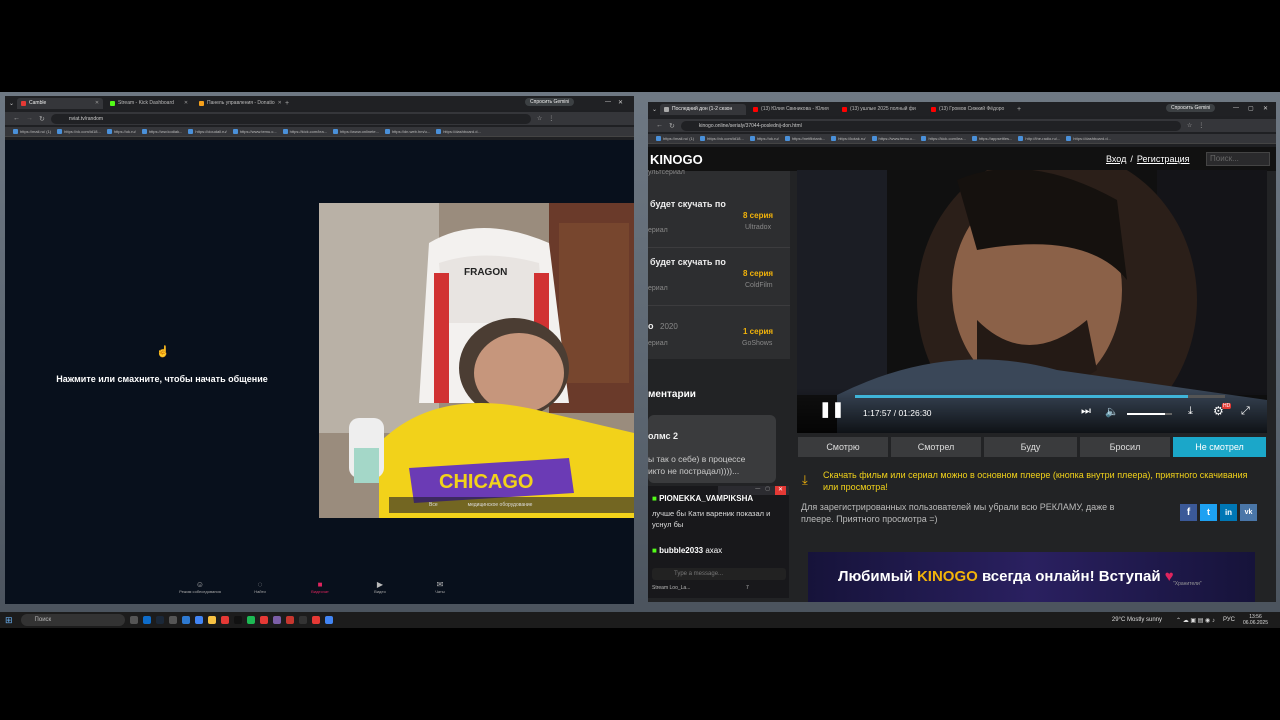  What do you see at coordinates (936, 447) in the screenshot?
I see `status-tab-watched: Смотрел` at bounding box center [936, 447].